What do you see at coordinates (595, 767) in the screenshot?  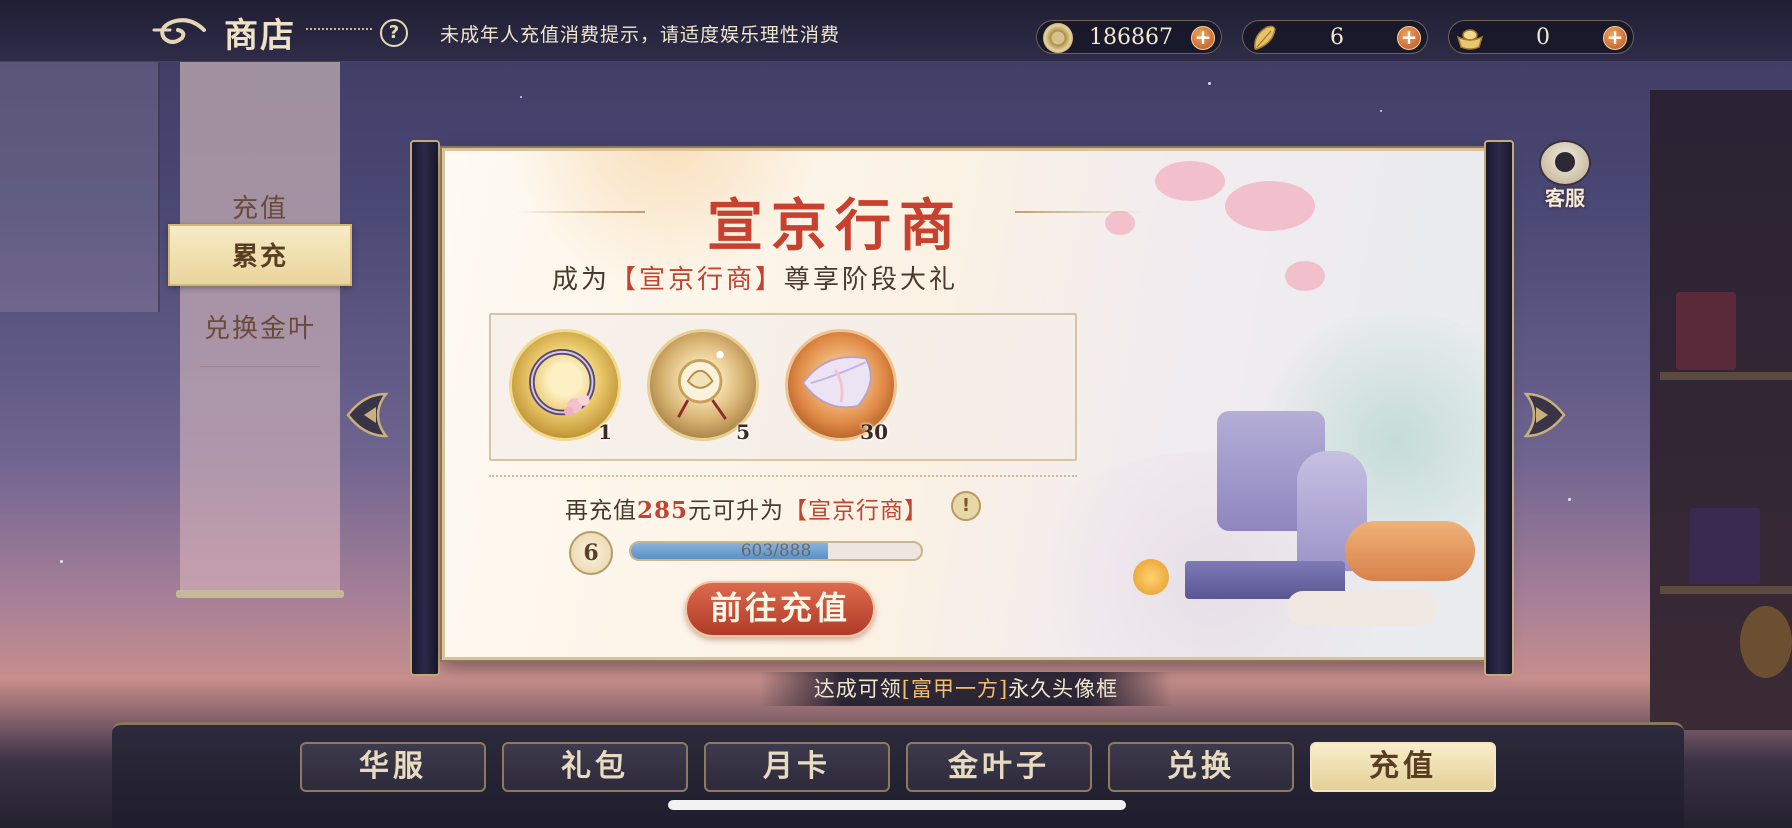 I see `tab-gift-pack: 礼包` at bounding box center [595, 767].